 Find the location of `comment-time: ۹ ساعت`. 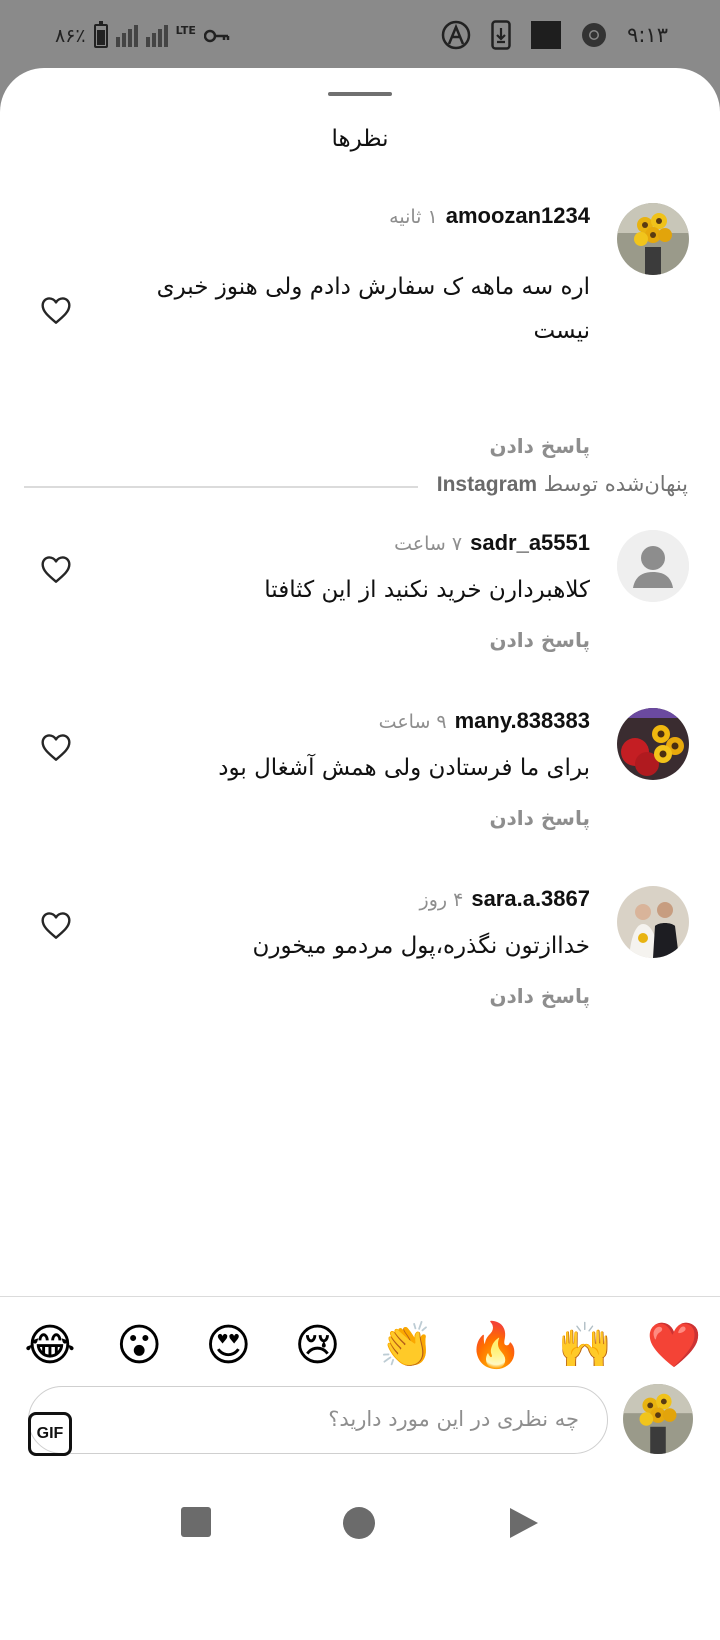

comment-time: ۹ ساعت is located at coordinates (412, 722).